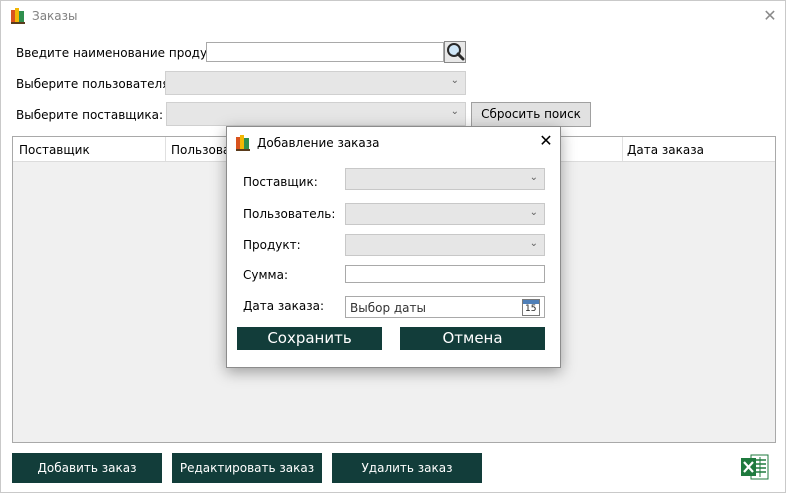  I want to click on reset-search-button: Сбросить поиск, so click(531, 114).